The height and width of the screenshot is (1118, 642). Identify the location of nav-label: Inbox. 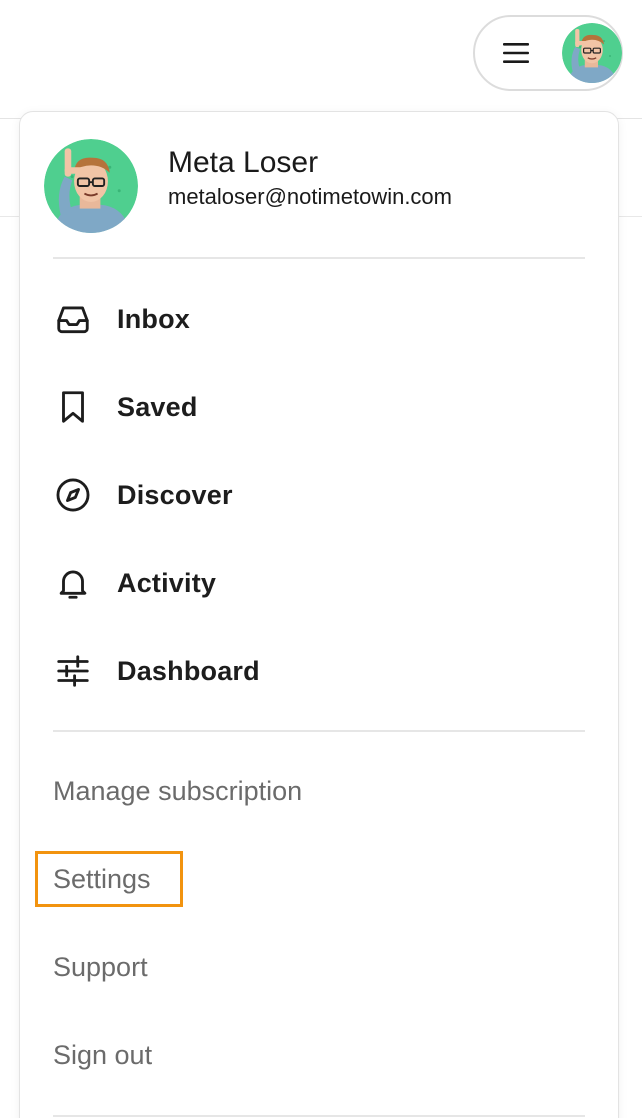
(153, 318).